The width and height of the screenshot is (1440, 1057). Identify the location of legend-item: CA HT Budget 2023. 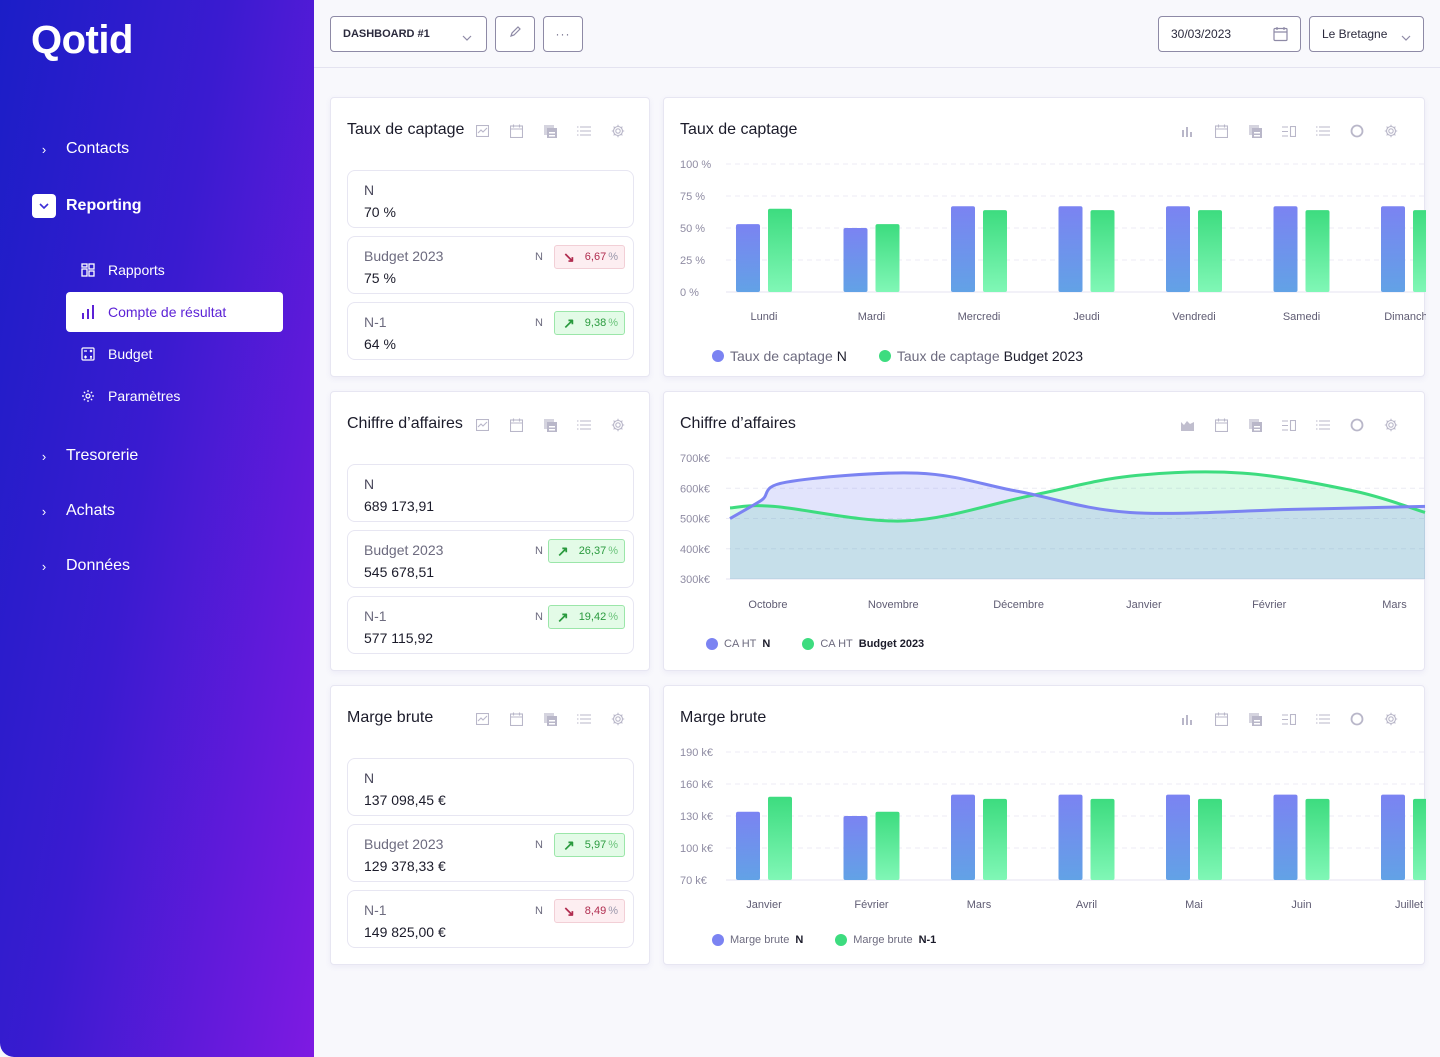
(863, 644).